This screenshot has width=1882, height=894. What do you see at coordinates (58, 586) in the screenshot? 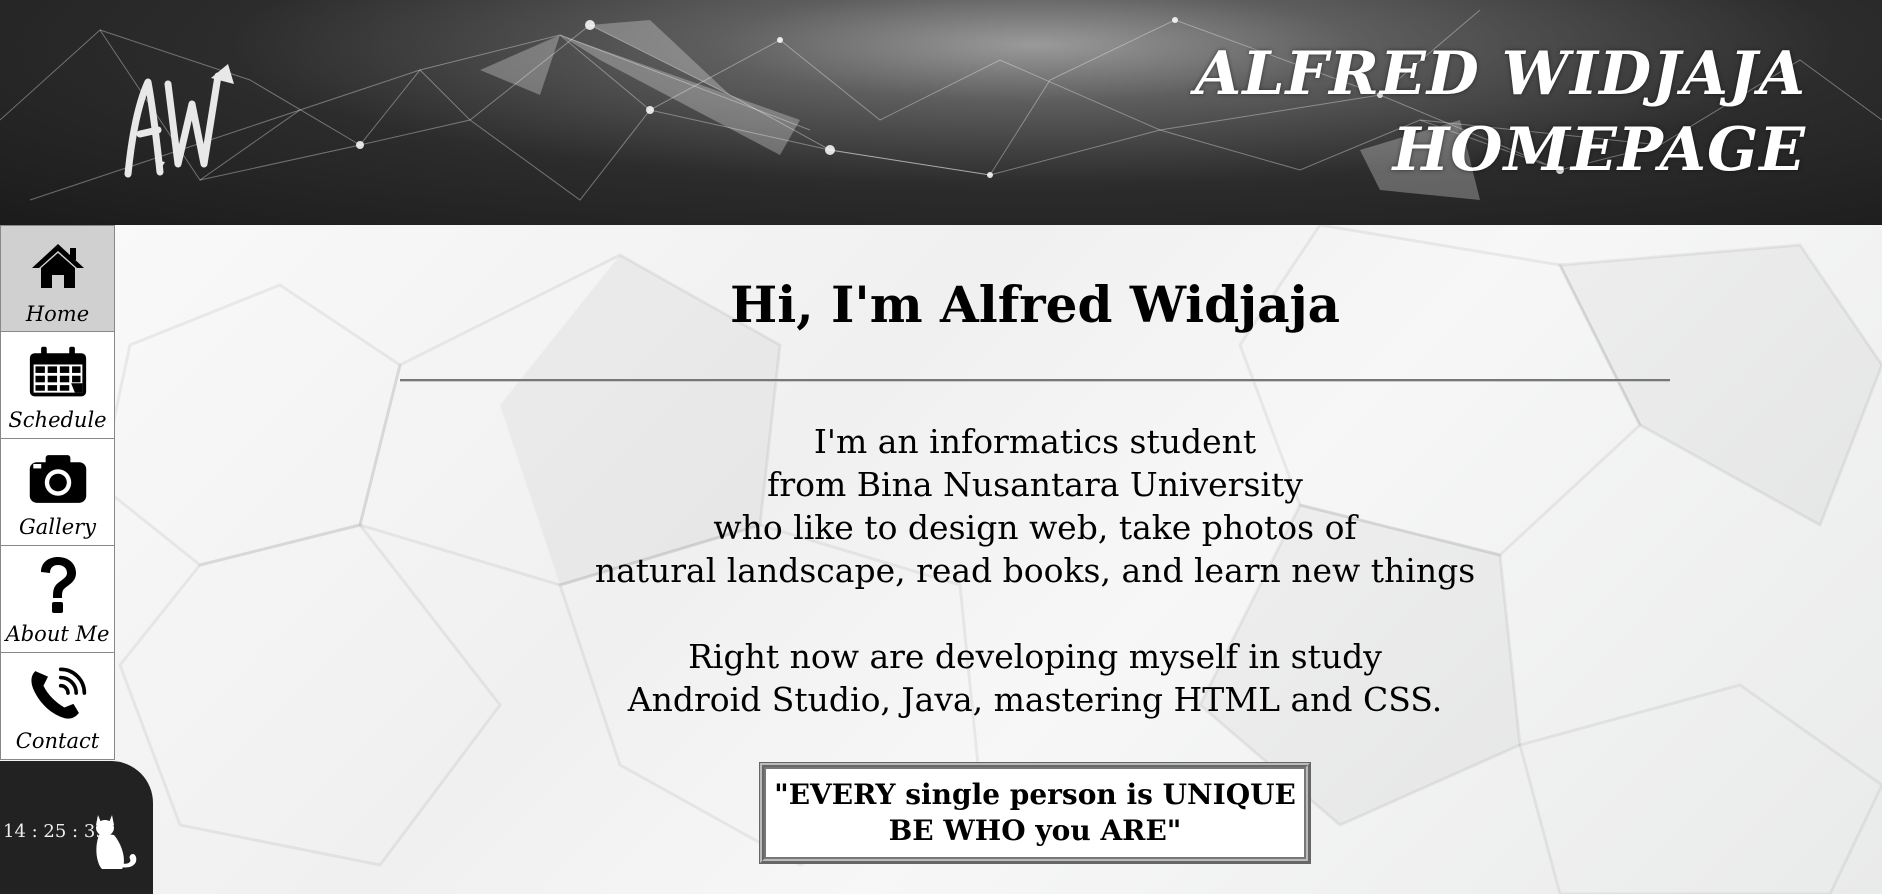
I see `question-mark-icon` at bounding box center [58, 586].